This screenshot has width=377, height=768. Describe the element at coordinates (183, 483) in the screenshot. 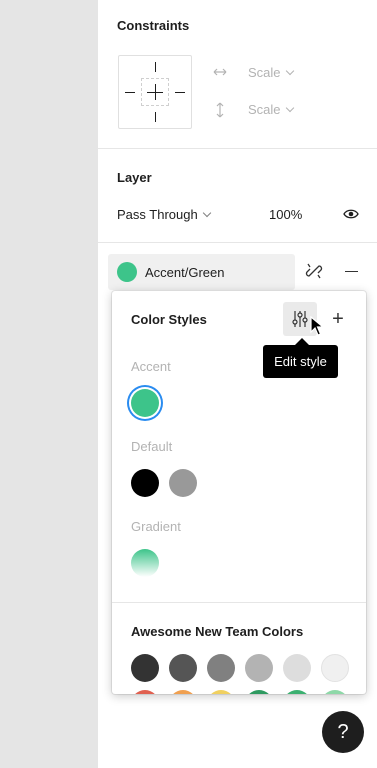

I see `color-style-gray` at that location.